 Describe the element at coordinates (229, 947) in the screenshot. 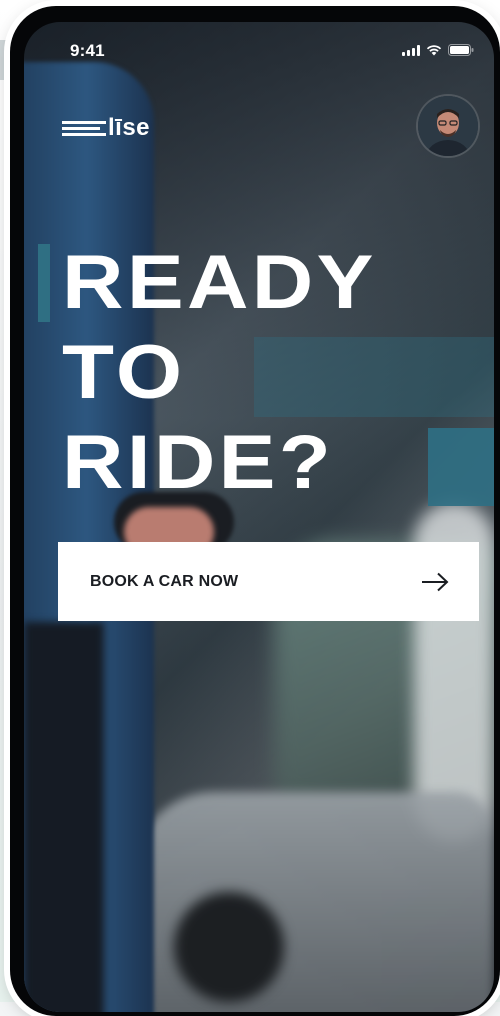

I see `background-car-wheel` at that location.